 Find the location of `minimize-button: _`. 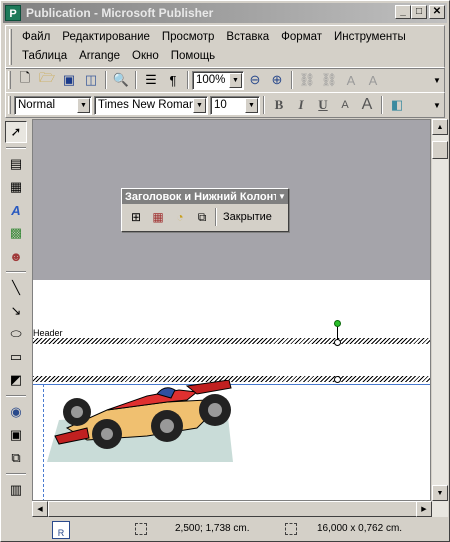

minimize-button: _ is located at coordinates (403, 12).